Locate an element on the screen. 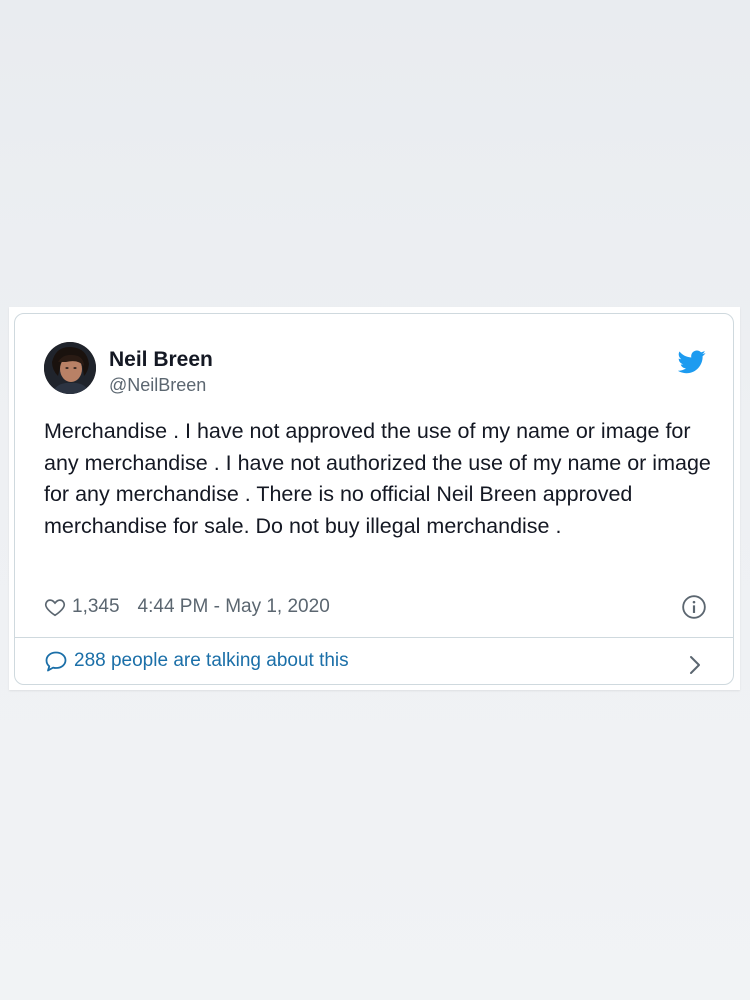 Image resolution: width=750 pixels, height=1000 pixels. avatar-portrait-icon is located at coordinates (70, 368).